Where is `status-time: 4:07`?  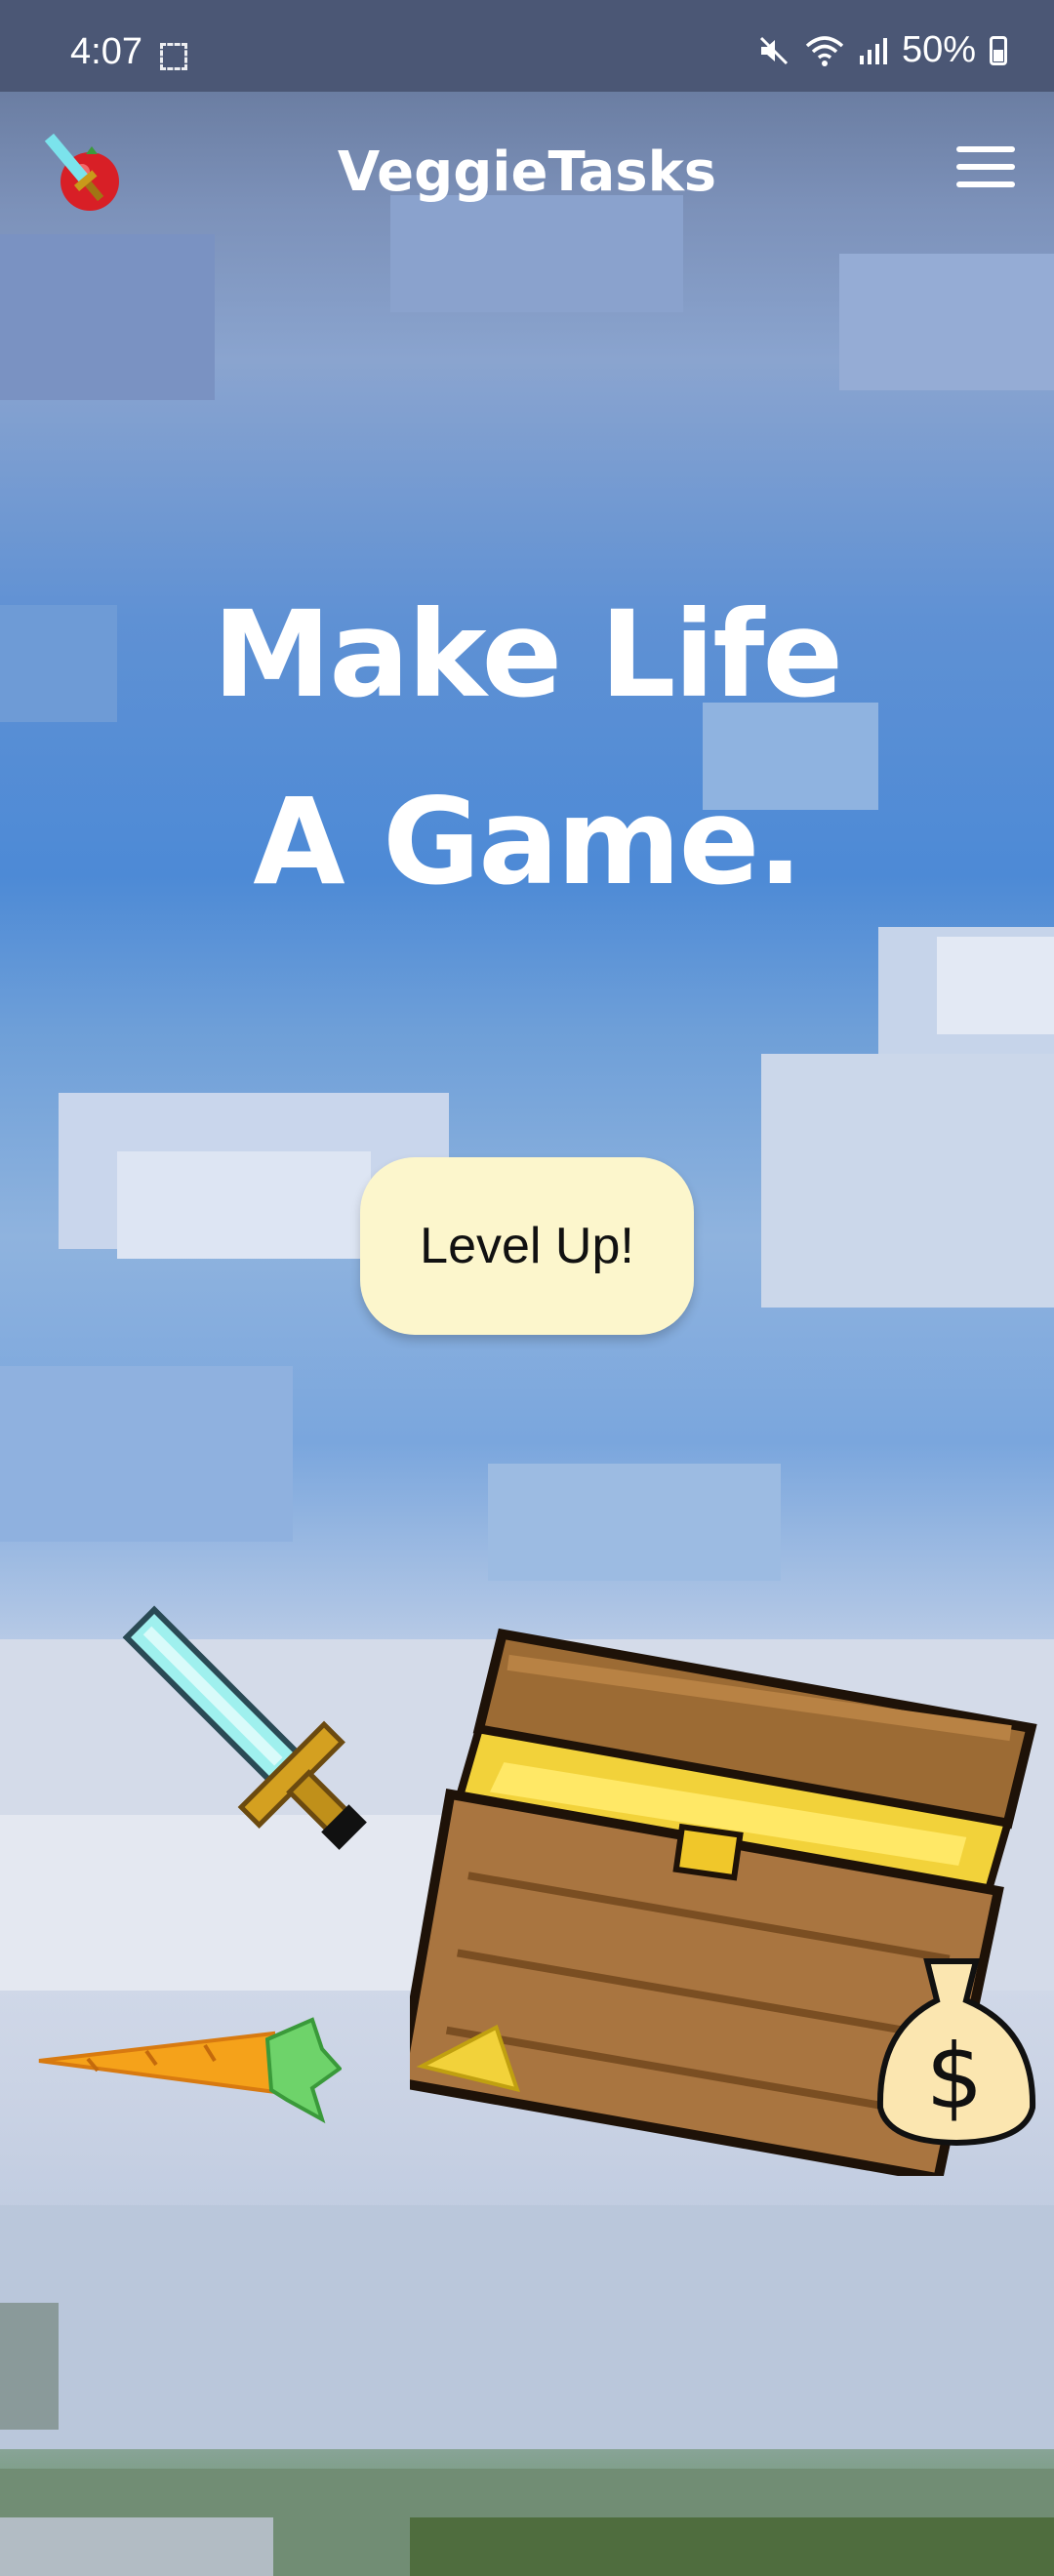
status-time: 4:07 is located at coordinates (106, 51).